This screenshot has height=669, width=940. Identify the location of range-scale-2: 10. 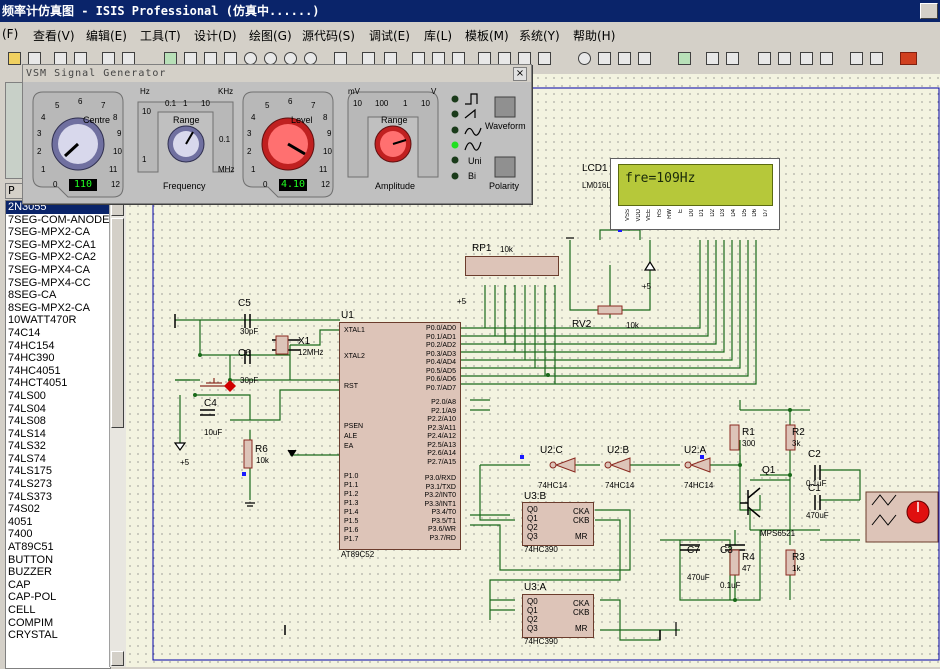
(205, 103).